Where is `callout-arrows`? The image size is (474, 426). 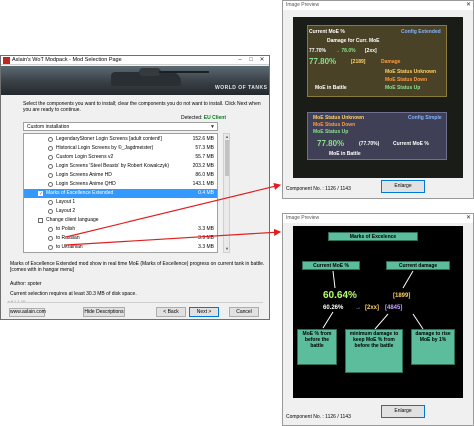
callout-arrows is located at coordinates (173, 214).